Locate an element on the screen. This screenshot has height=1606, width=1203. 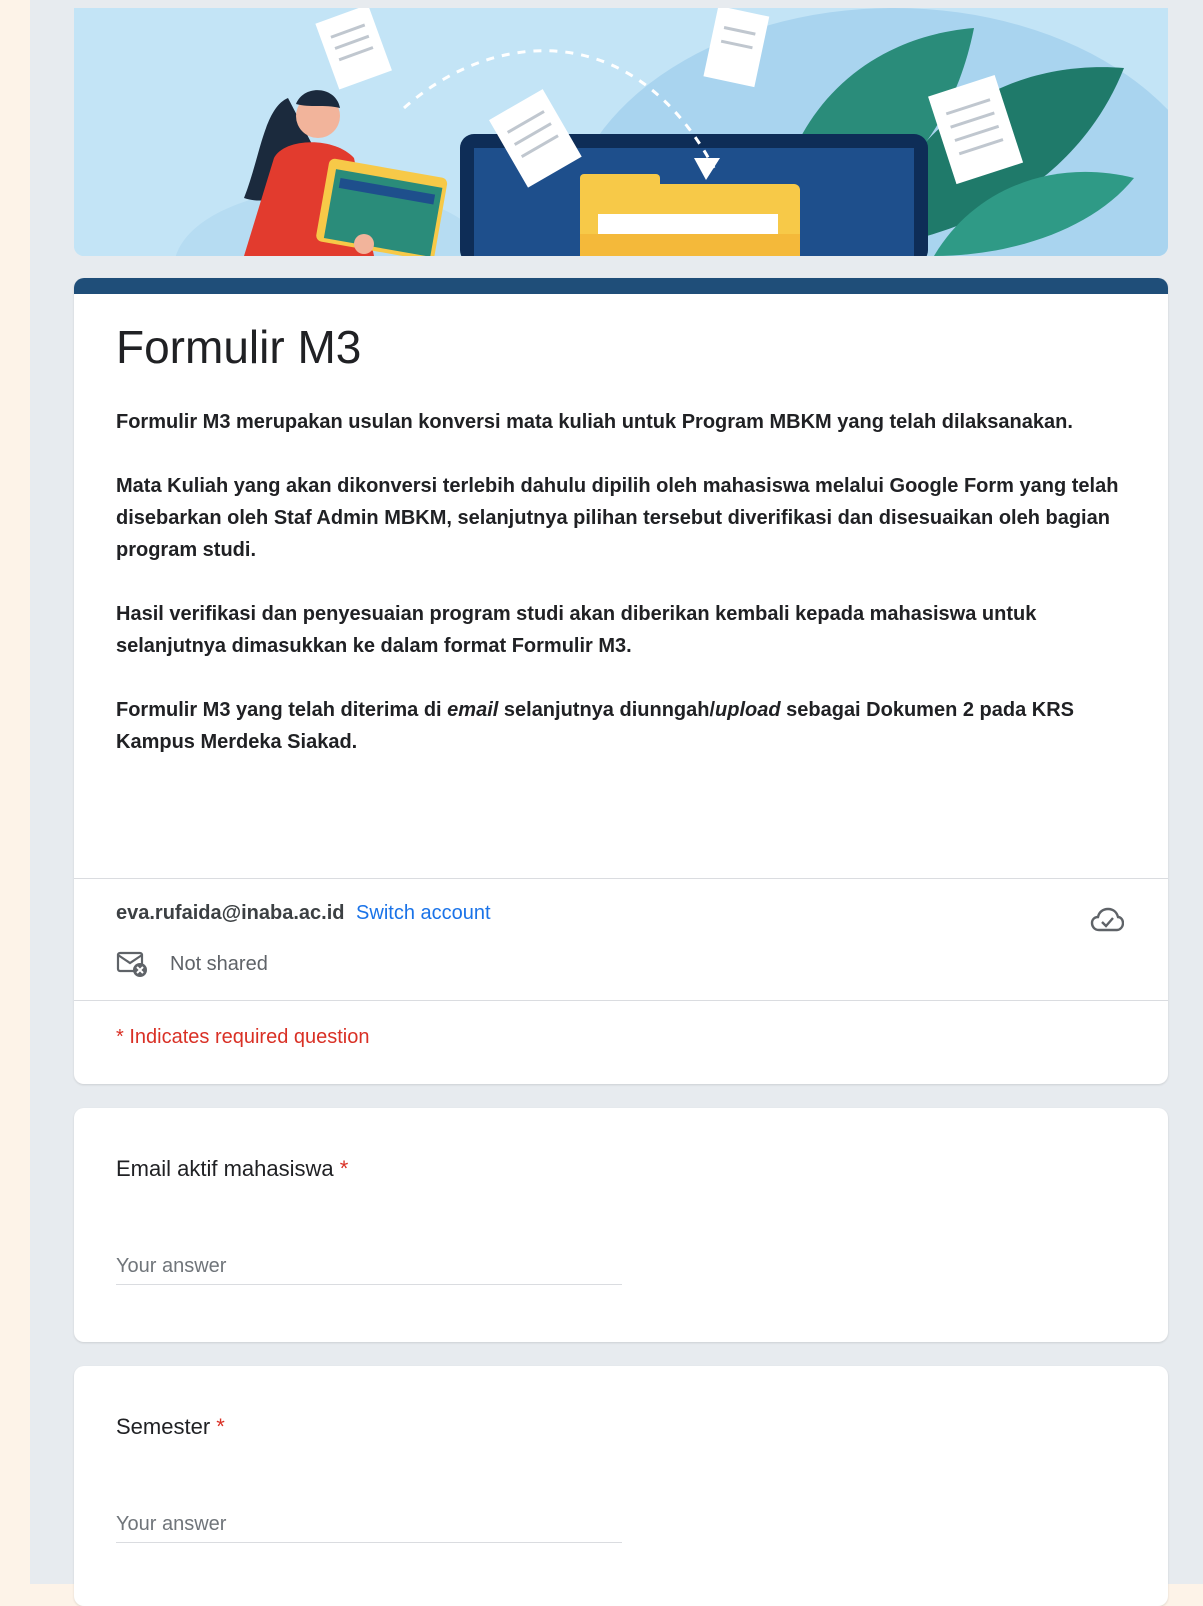
header-banner-image is located at coordinates (621, 132).